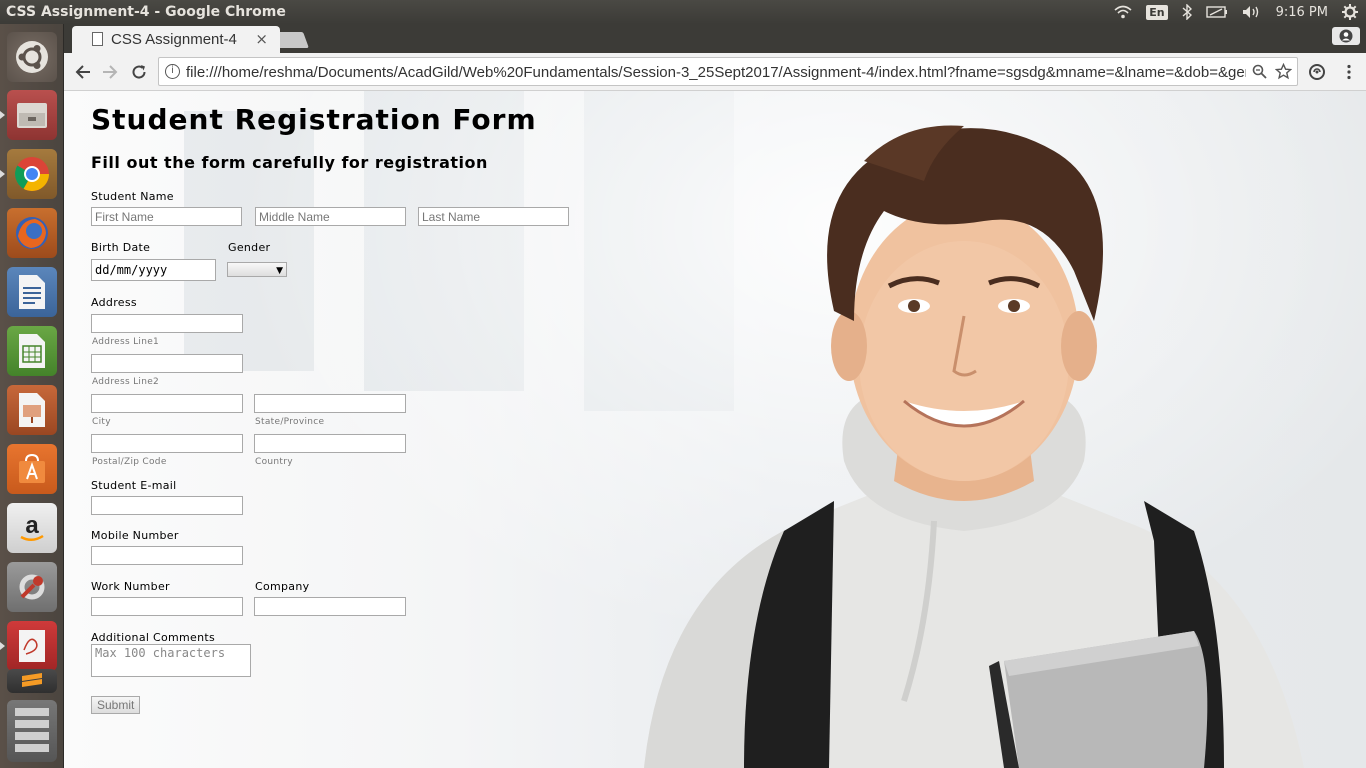 The image size is (1366, 768). What do you see at coordinates (32, 174) in the screenshot?
I see `chrome-icon` at bounding box center [32, 174].